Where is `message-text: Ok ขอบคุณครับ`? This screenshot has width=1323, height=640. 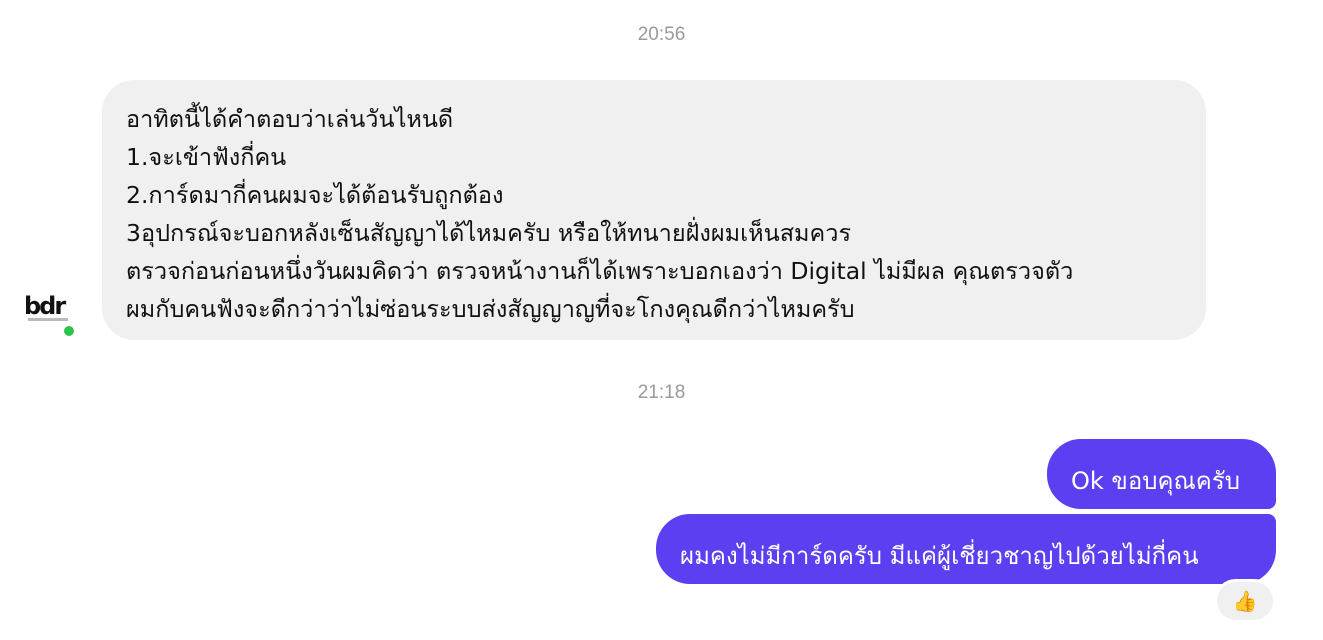 message-text: Ok ขอบคุณครับ is located at coordinates (1155, 481).